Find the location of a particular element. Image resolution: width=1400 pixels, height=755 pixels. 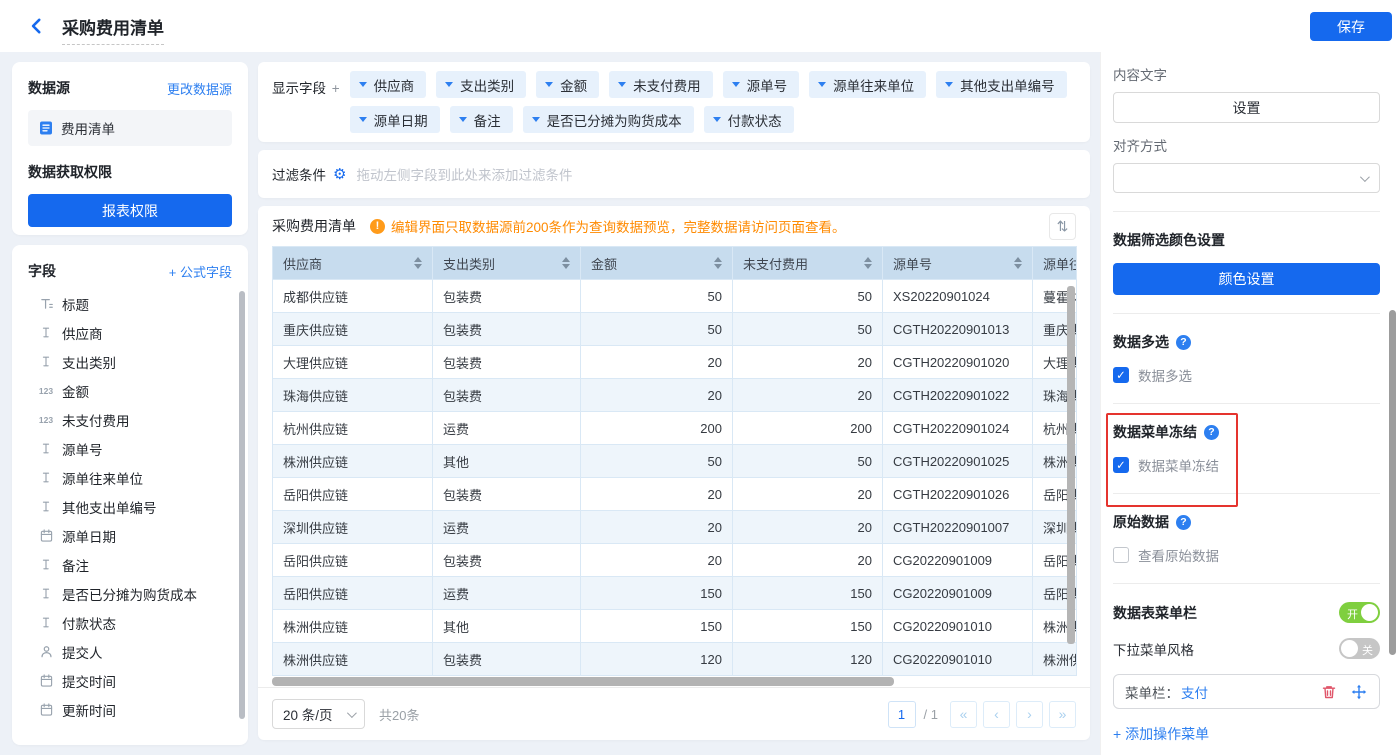

fields-scrollbar is located at coordinates (242, 505).